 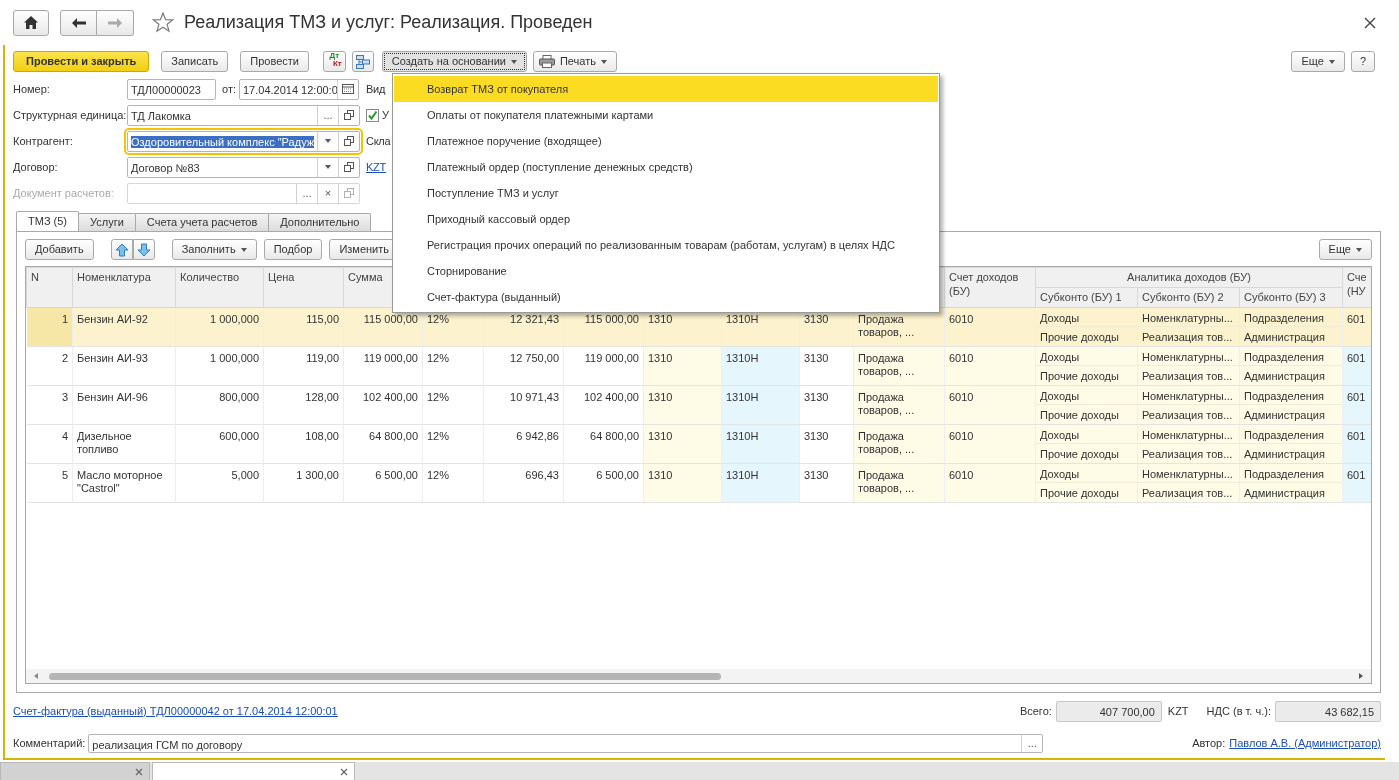 I want to click on tab: Дополнительно, so click(x=320, y=222).